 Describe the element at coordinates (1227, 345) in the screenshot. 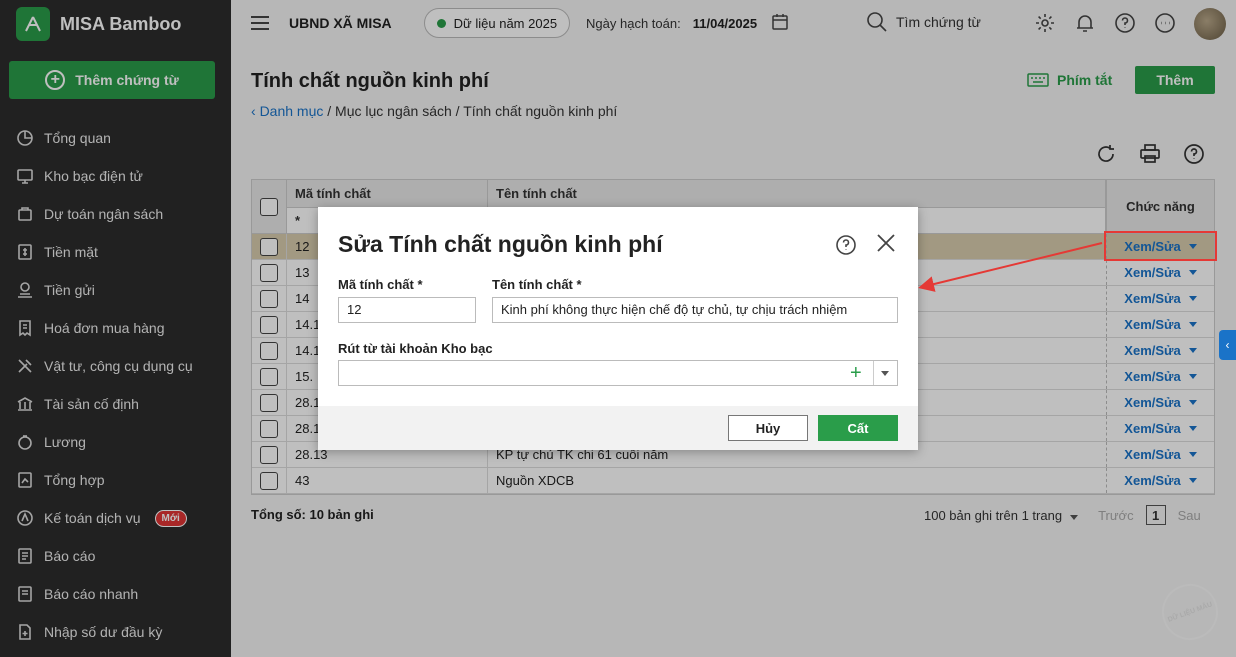

I see `side-panel-toggle: ‹` at that location.